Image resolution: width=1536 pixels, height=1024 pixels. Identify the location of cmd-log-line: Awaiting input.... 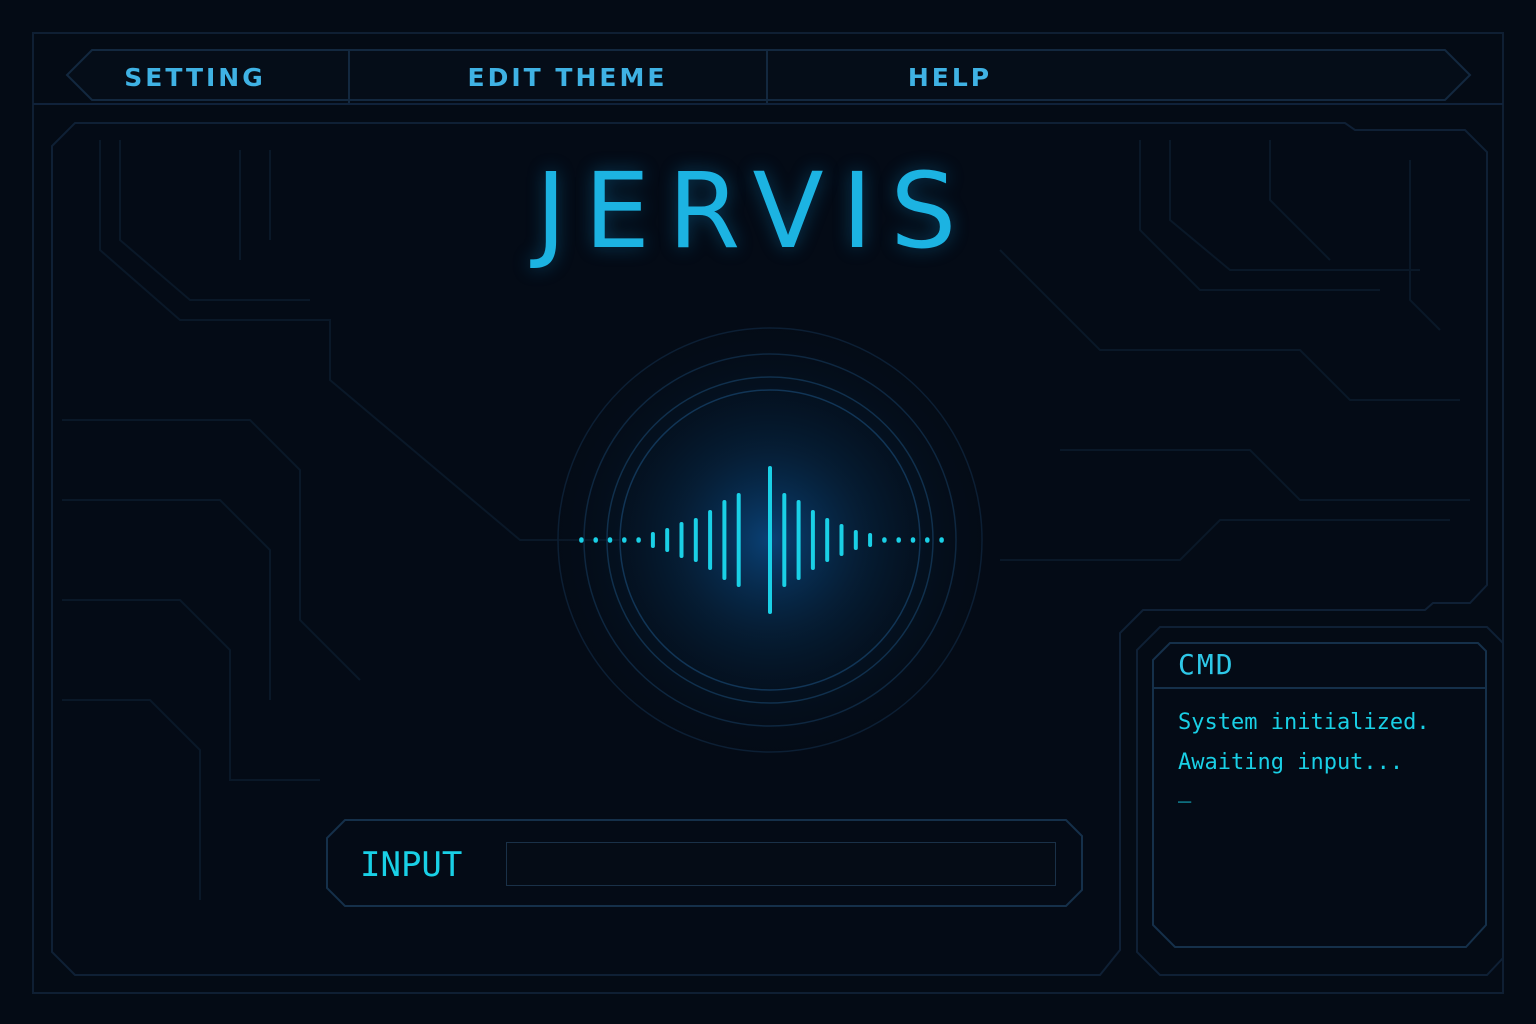
(1291, 762).